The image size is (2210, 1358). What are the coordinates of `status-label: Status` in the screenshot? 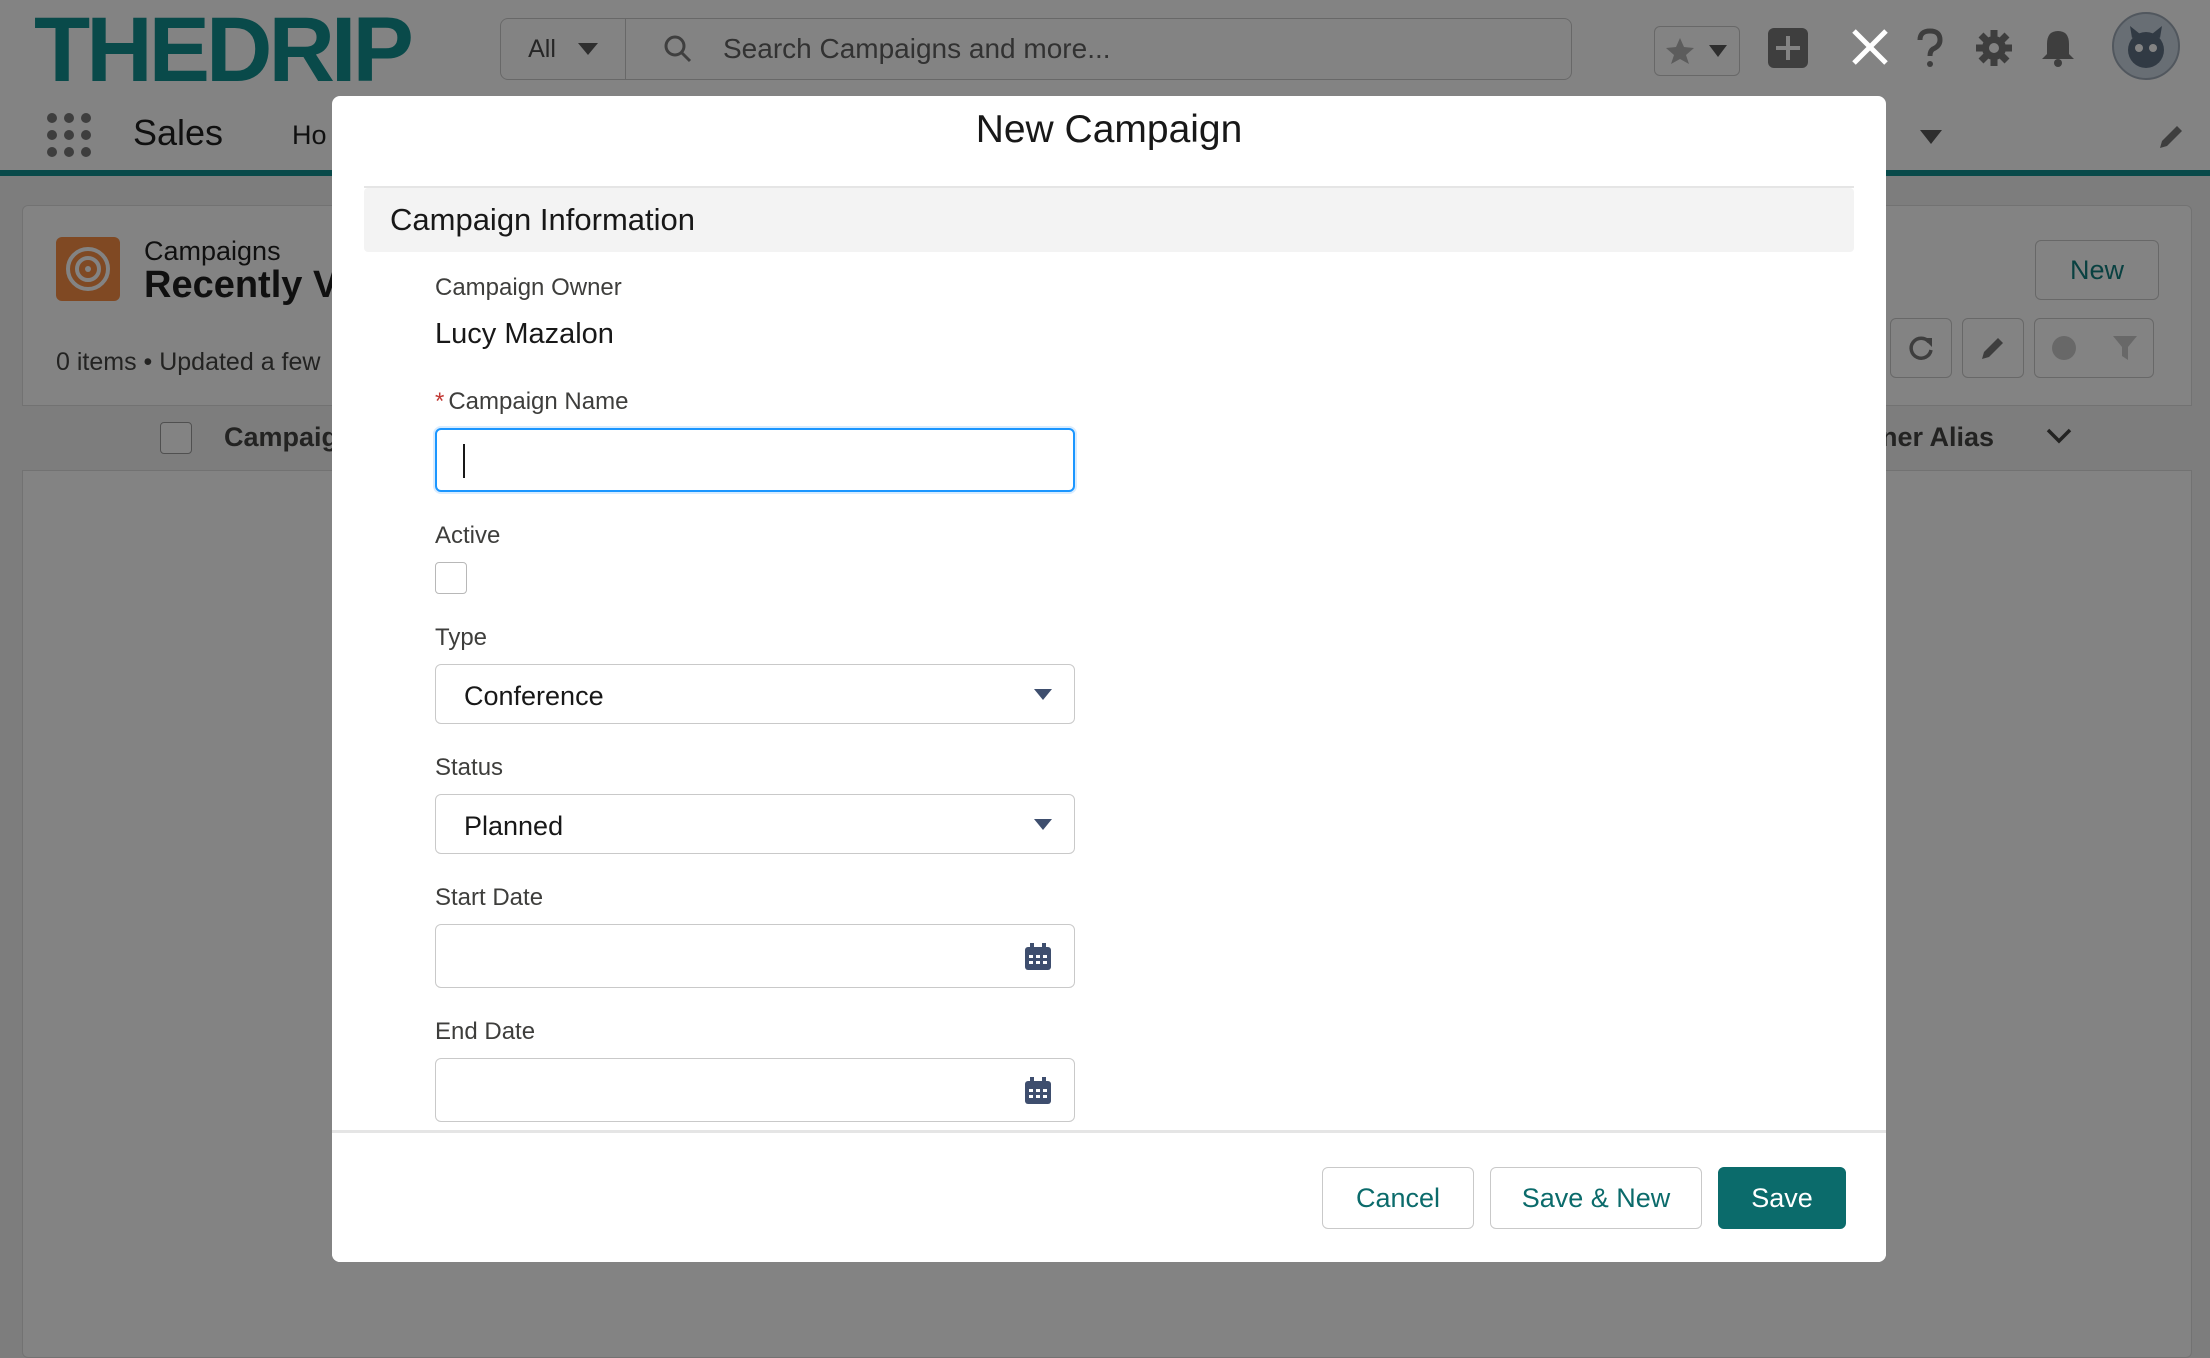 It's located at (469, 767).